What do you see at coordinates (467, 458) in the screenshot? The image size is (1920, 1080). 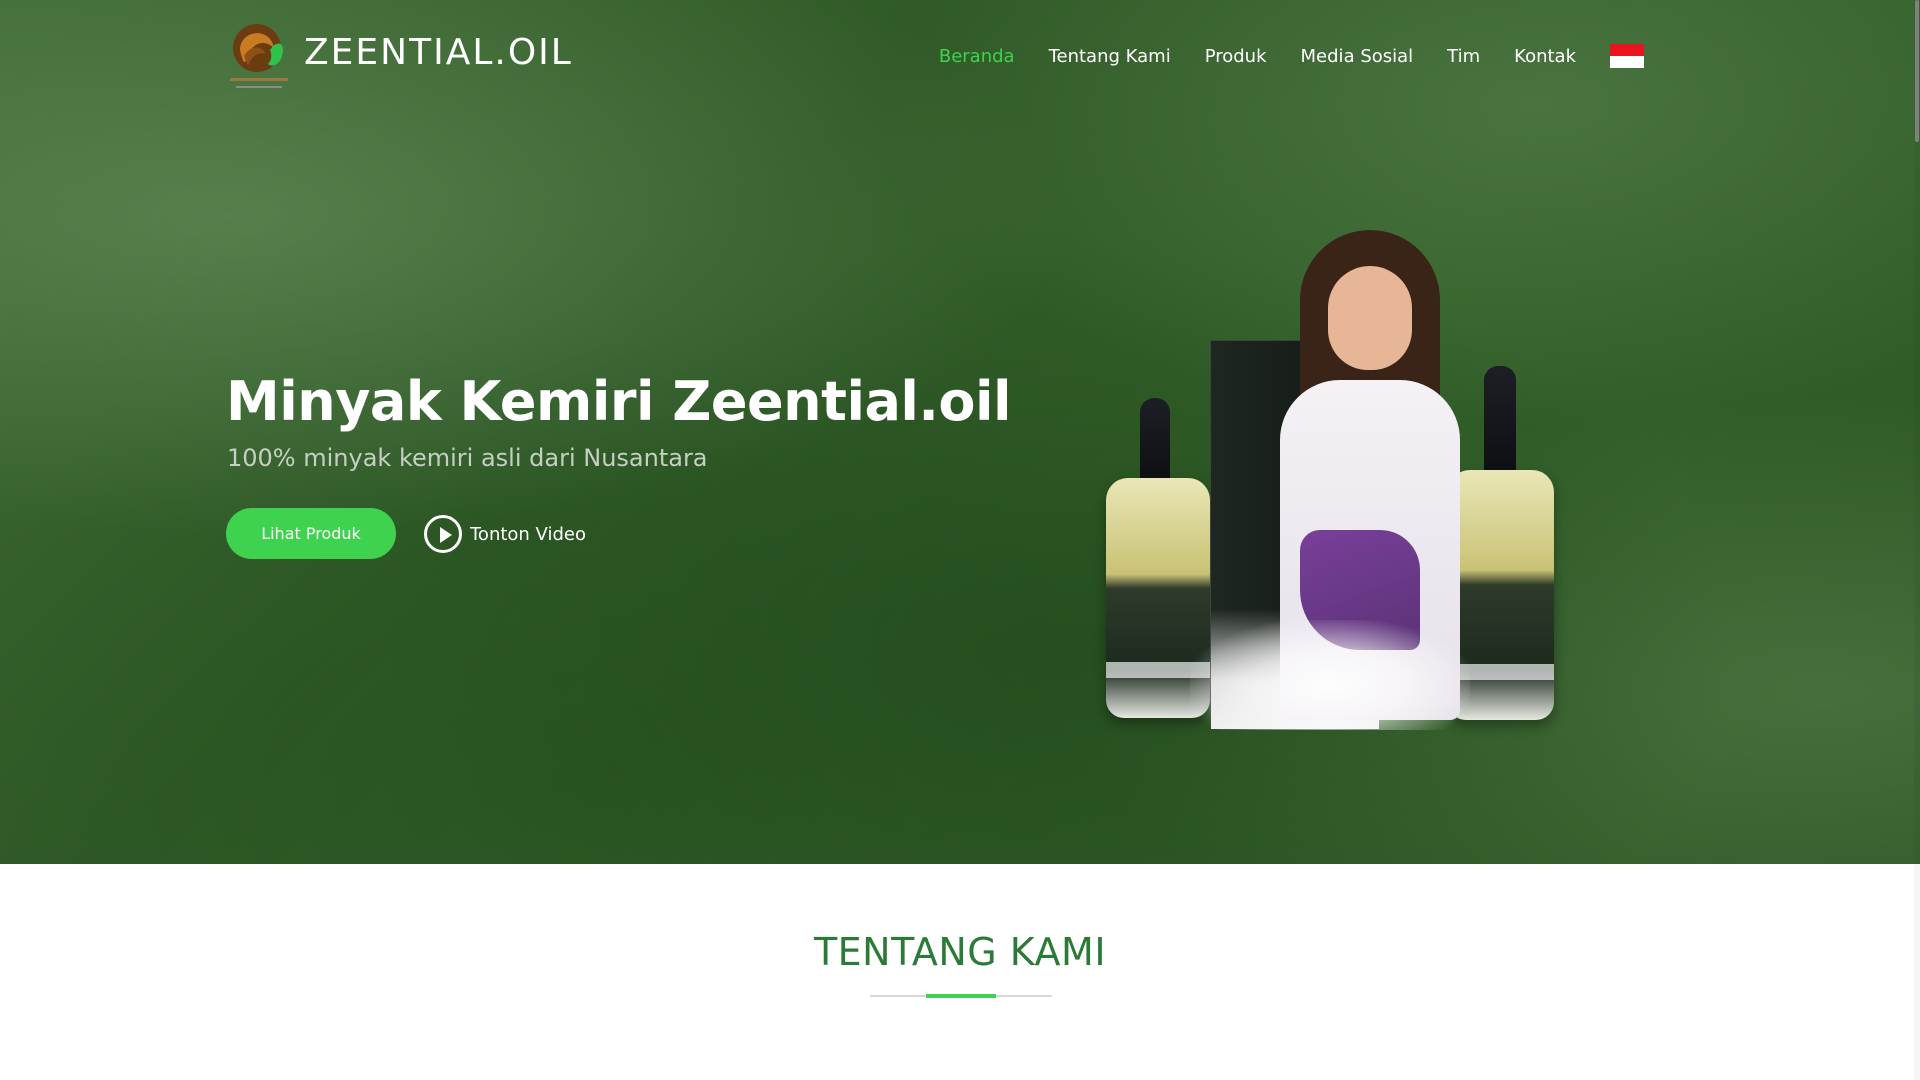 I see `hero-subtitle: 100% minyak kemiri asli dari Nusantara` at bounding box center [467, 458].